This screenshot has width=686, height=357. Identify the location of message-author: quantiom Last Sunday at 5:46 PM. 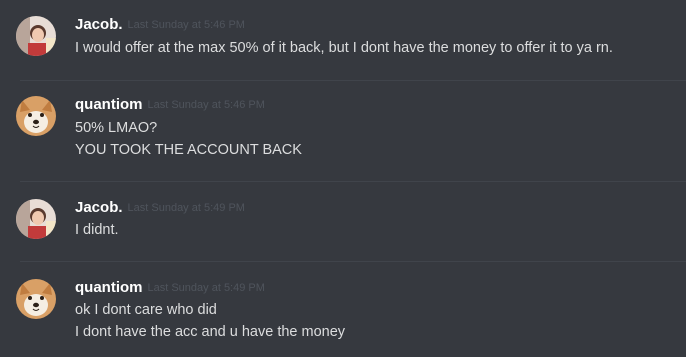
(170, 104).